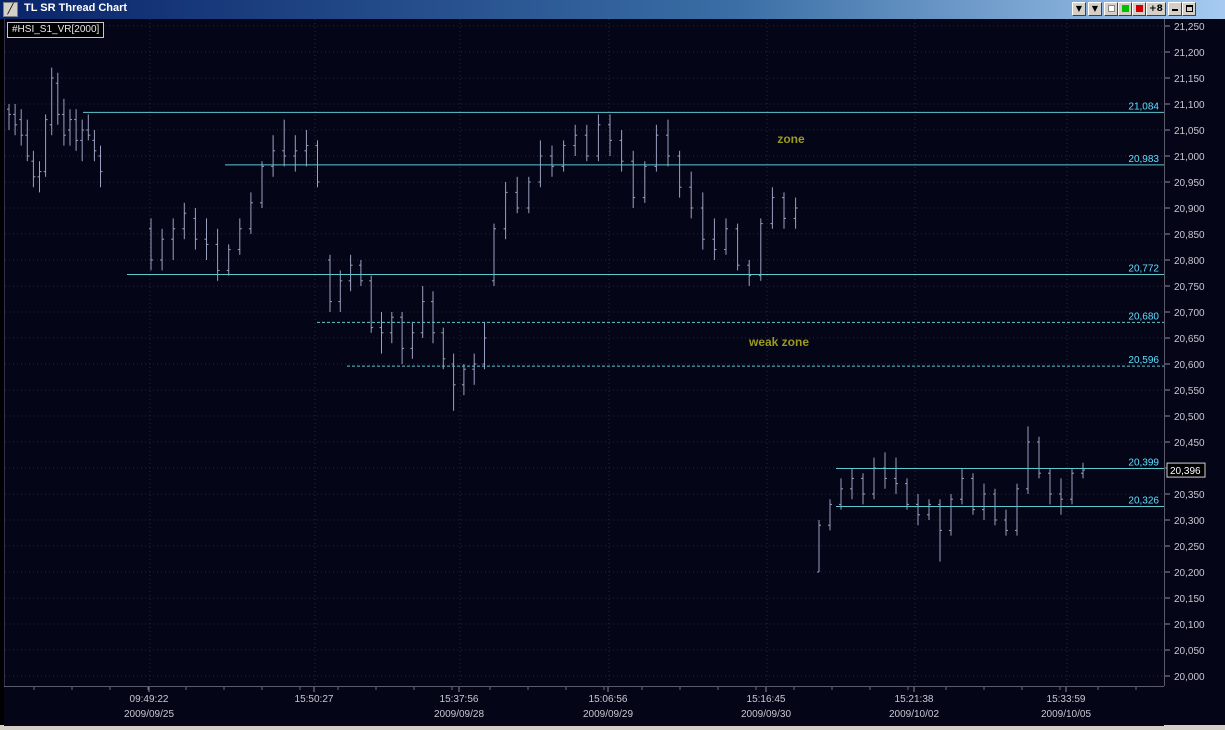 The width and height of the screenshot is (1225, 730). What do you see at coordinates (766, 714) in the screenshot?
I see `date-label: 2009/09/30` at bounding box center [766, 714].